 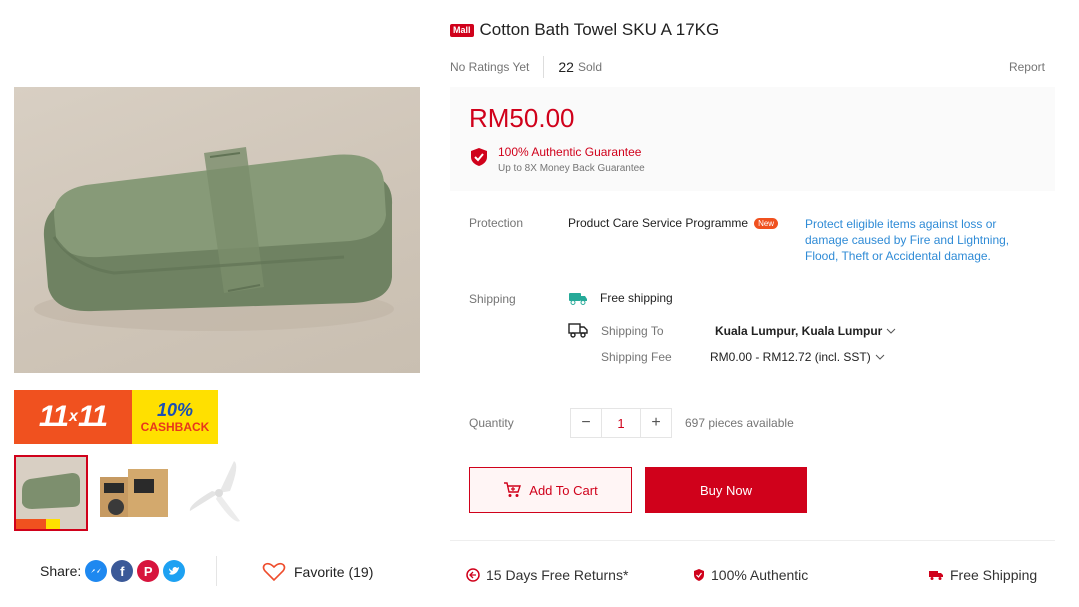 What do you see at coordinates (790, 357) in the screenshot?
I see `shipping-fee-value: RM0.00 - RM12.72 (incl. SST)` at bounding box center [790, 357].